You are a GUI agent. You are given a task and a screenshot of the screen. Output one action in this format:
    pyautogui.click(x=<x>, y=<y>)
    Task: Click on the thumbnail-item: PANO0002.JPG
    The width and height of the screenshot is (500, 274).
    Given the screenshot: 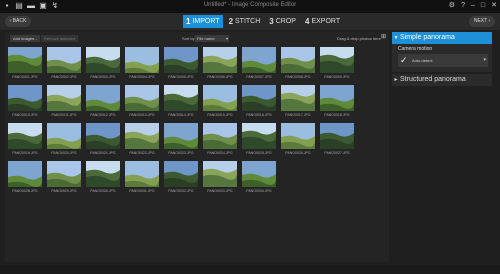 What is the action you would take?
    pyautogui.click(x=64, y=64)
    